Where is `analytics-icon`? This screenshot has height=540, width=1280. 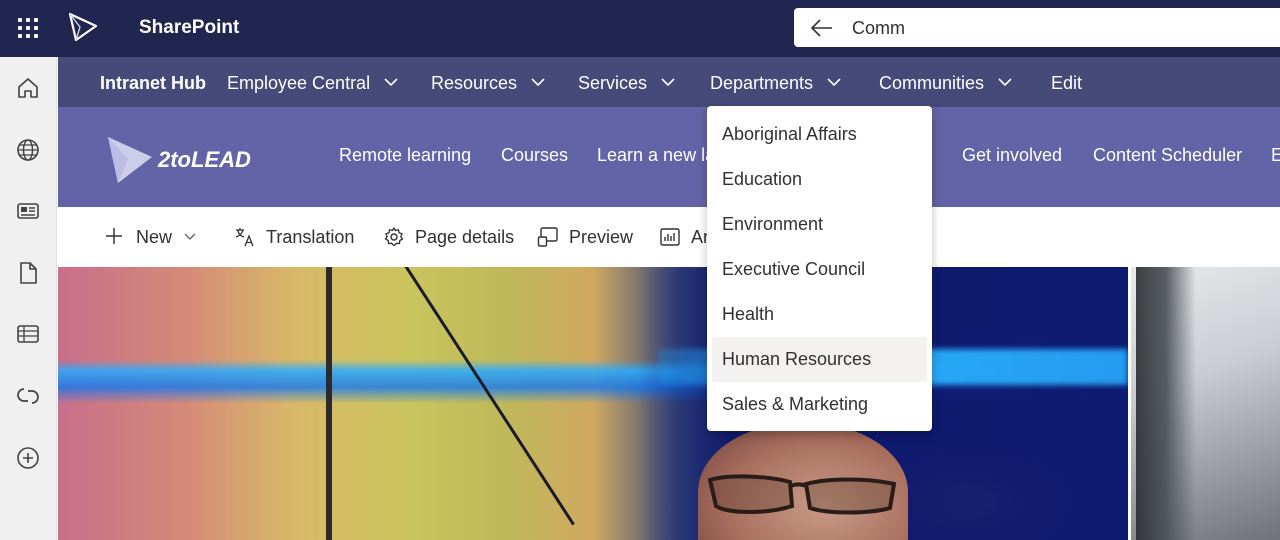 analytics-icon is located at coordinates (670, 237).